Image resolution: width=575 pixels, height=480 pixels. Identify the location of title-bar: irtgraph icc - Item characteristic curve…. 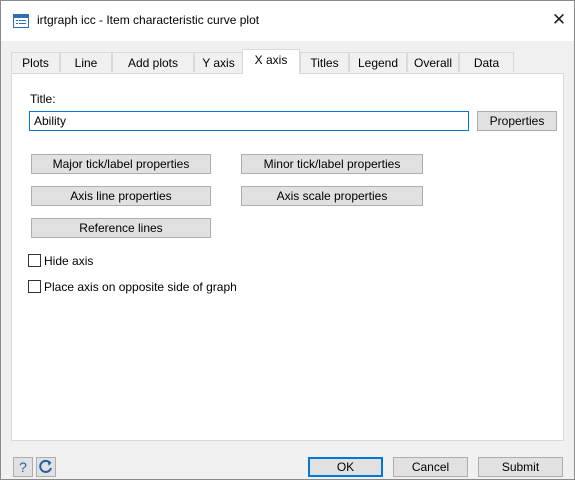
(287, 21).